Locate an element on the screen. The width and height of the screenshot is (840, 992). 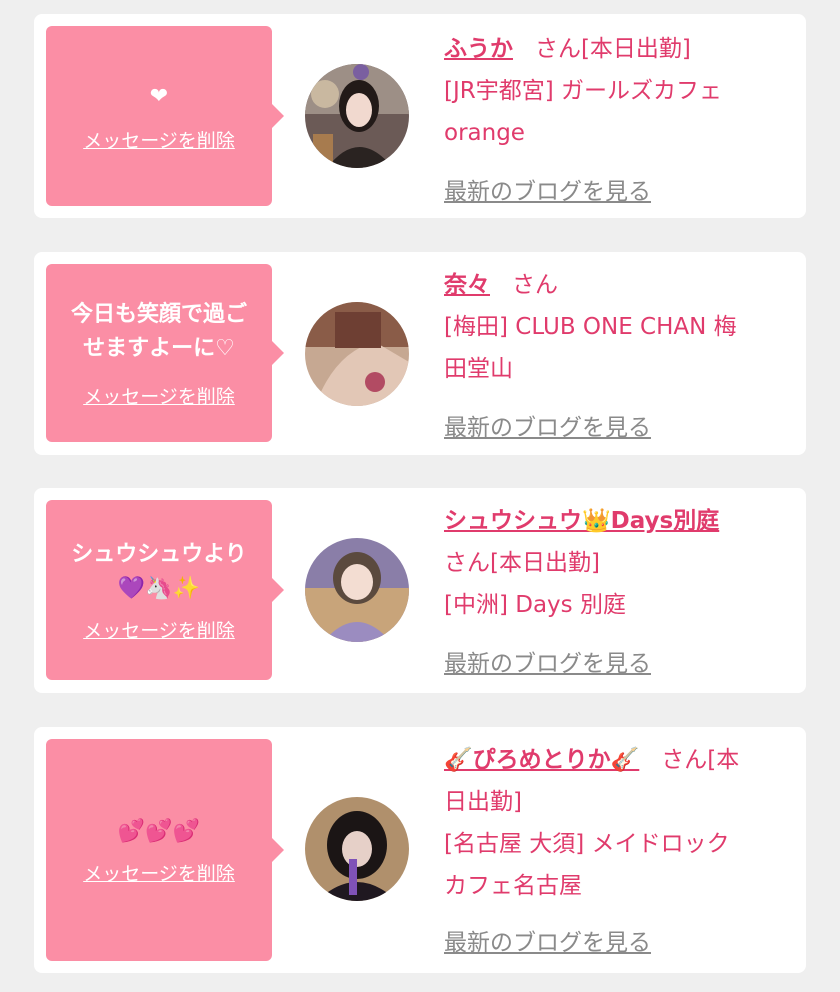
shop-line: [JR宇都宮] ガールズカフェ is located at coordinates (583, 91).